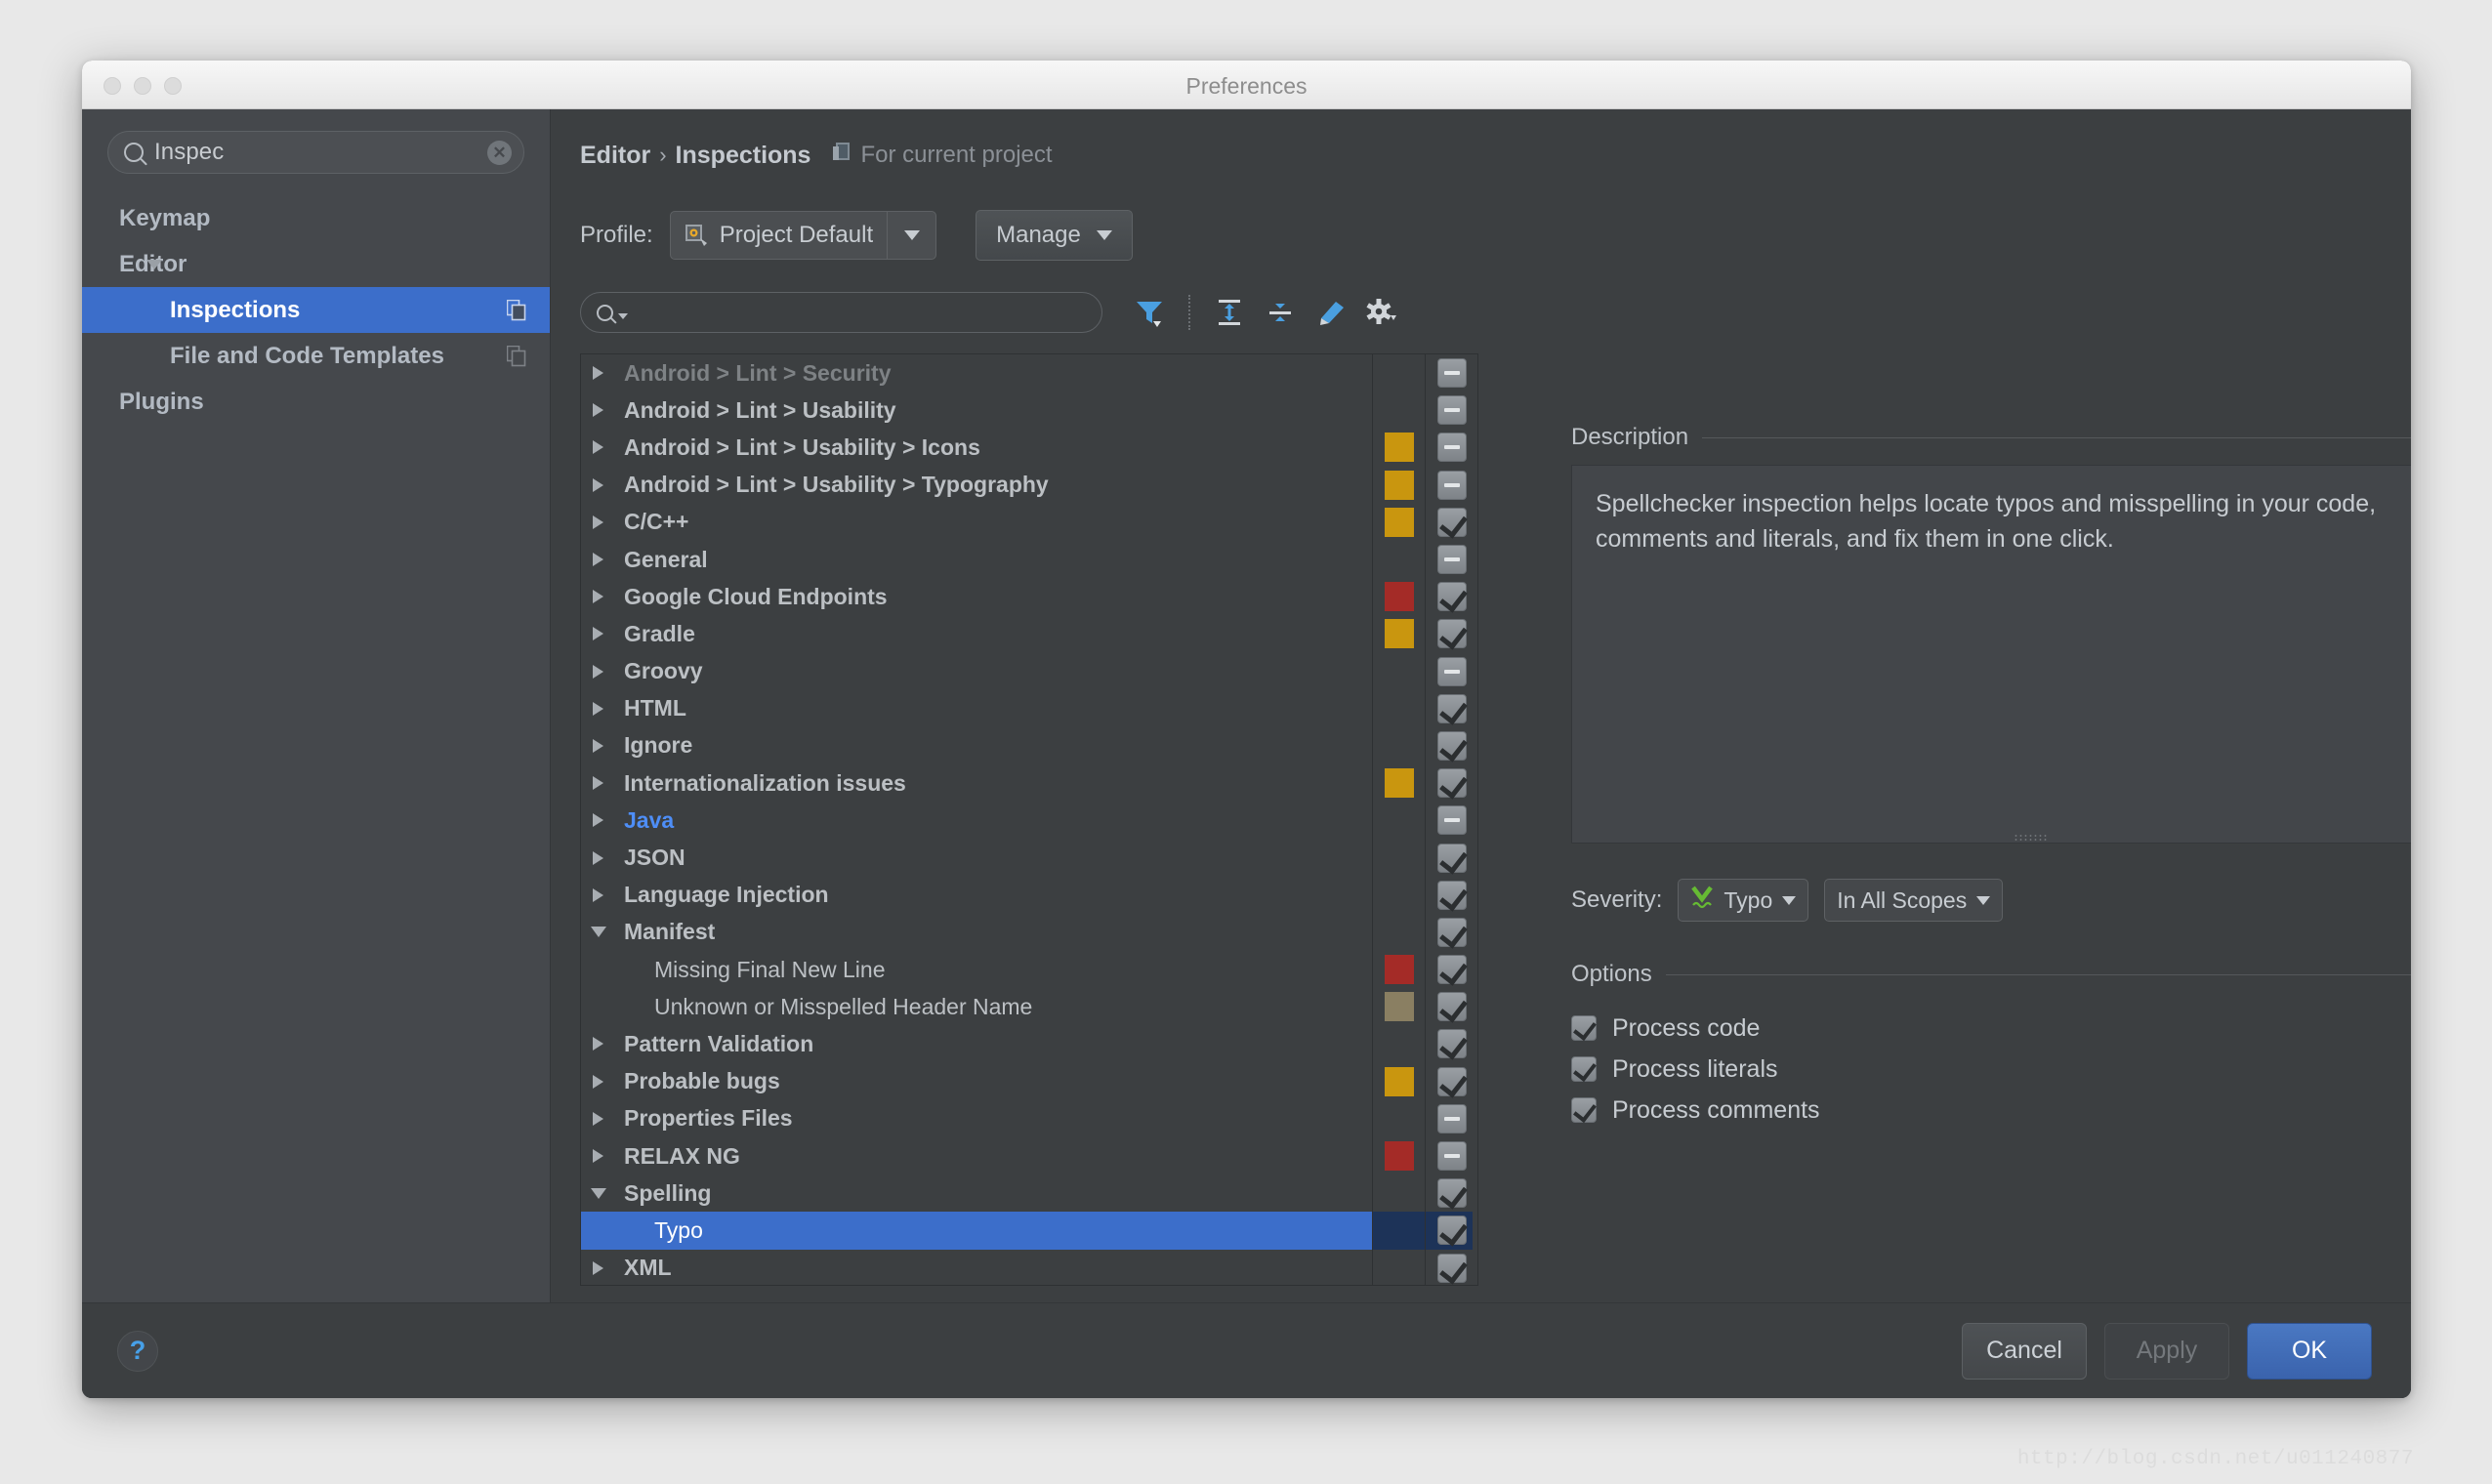 This screenshot has width=2492, height=1484. Describe the element at coordinates (1280, 313) in the screenshot. I see `collapse-all-icon` at that location.